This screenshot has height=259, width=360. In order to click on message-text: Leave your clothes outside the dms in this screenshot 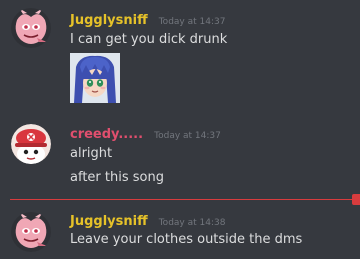, I will do `click(186, 239)`.